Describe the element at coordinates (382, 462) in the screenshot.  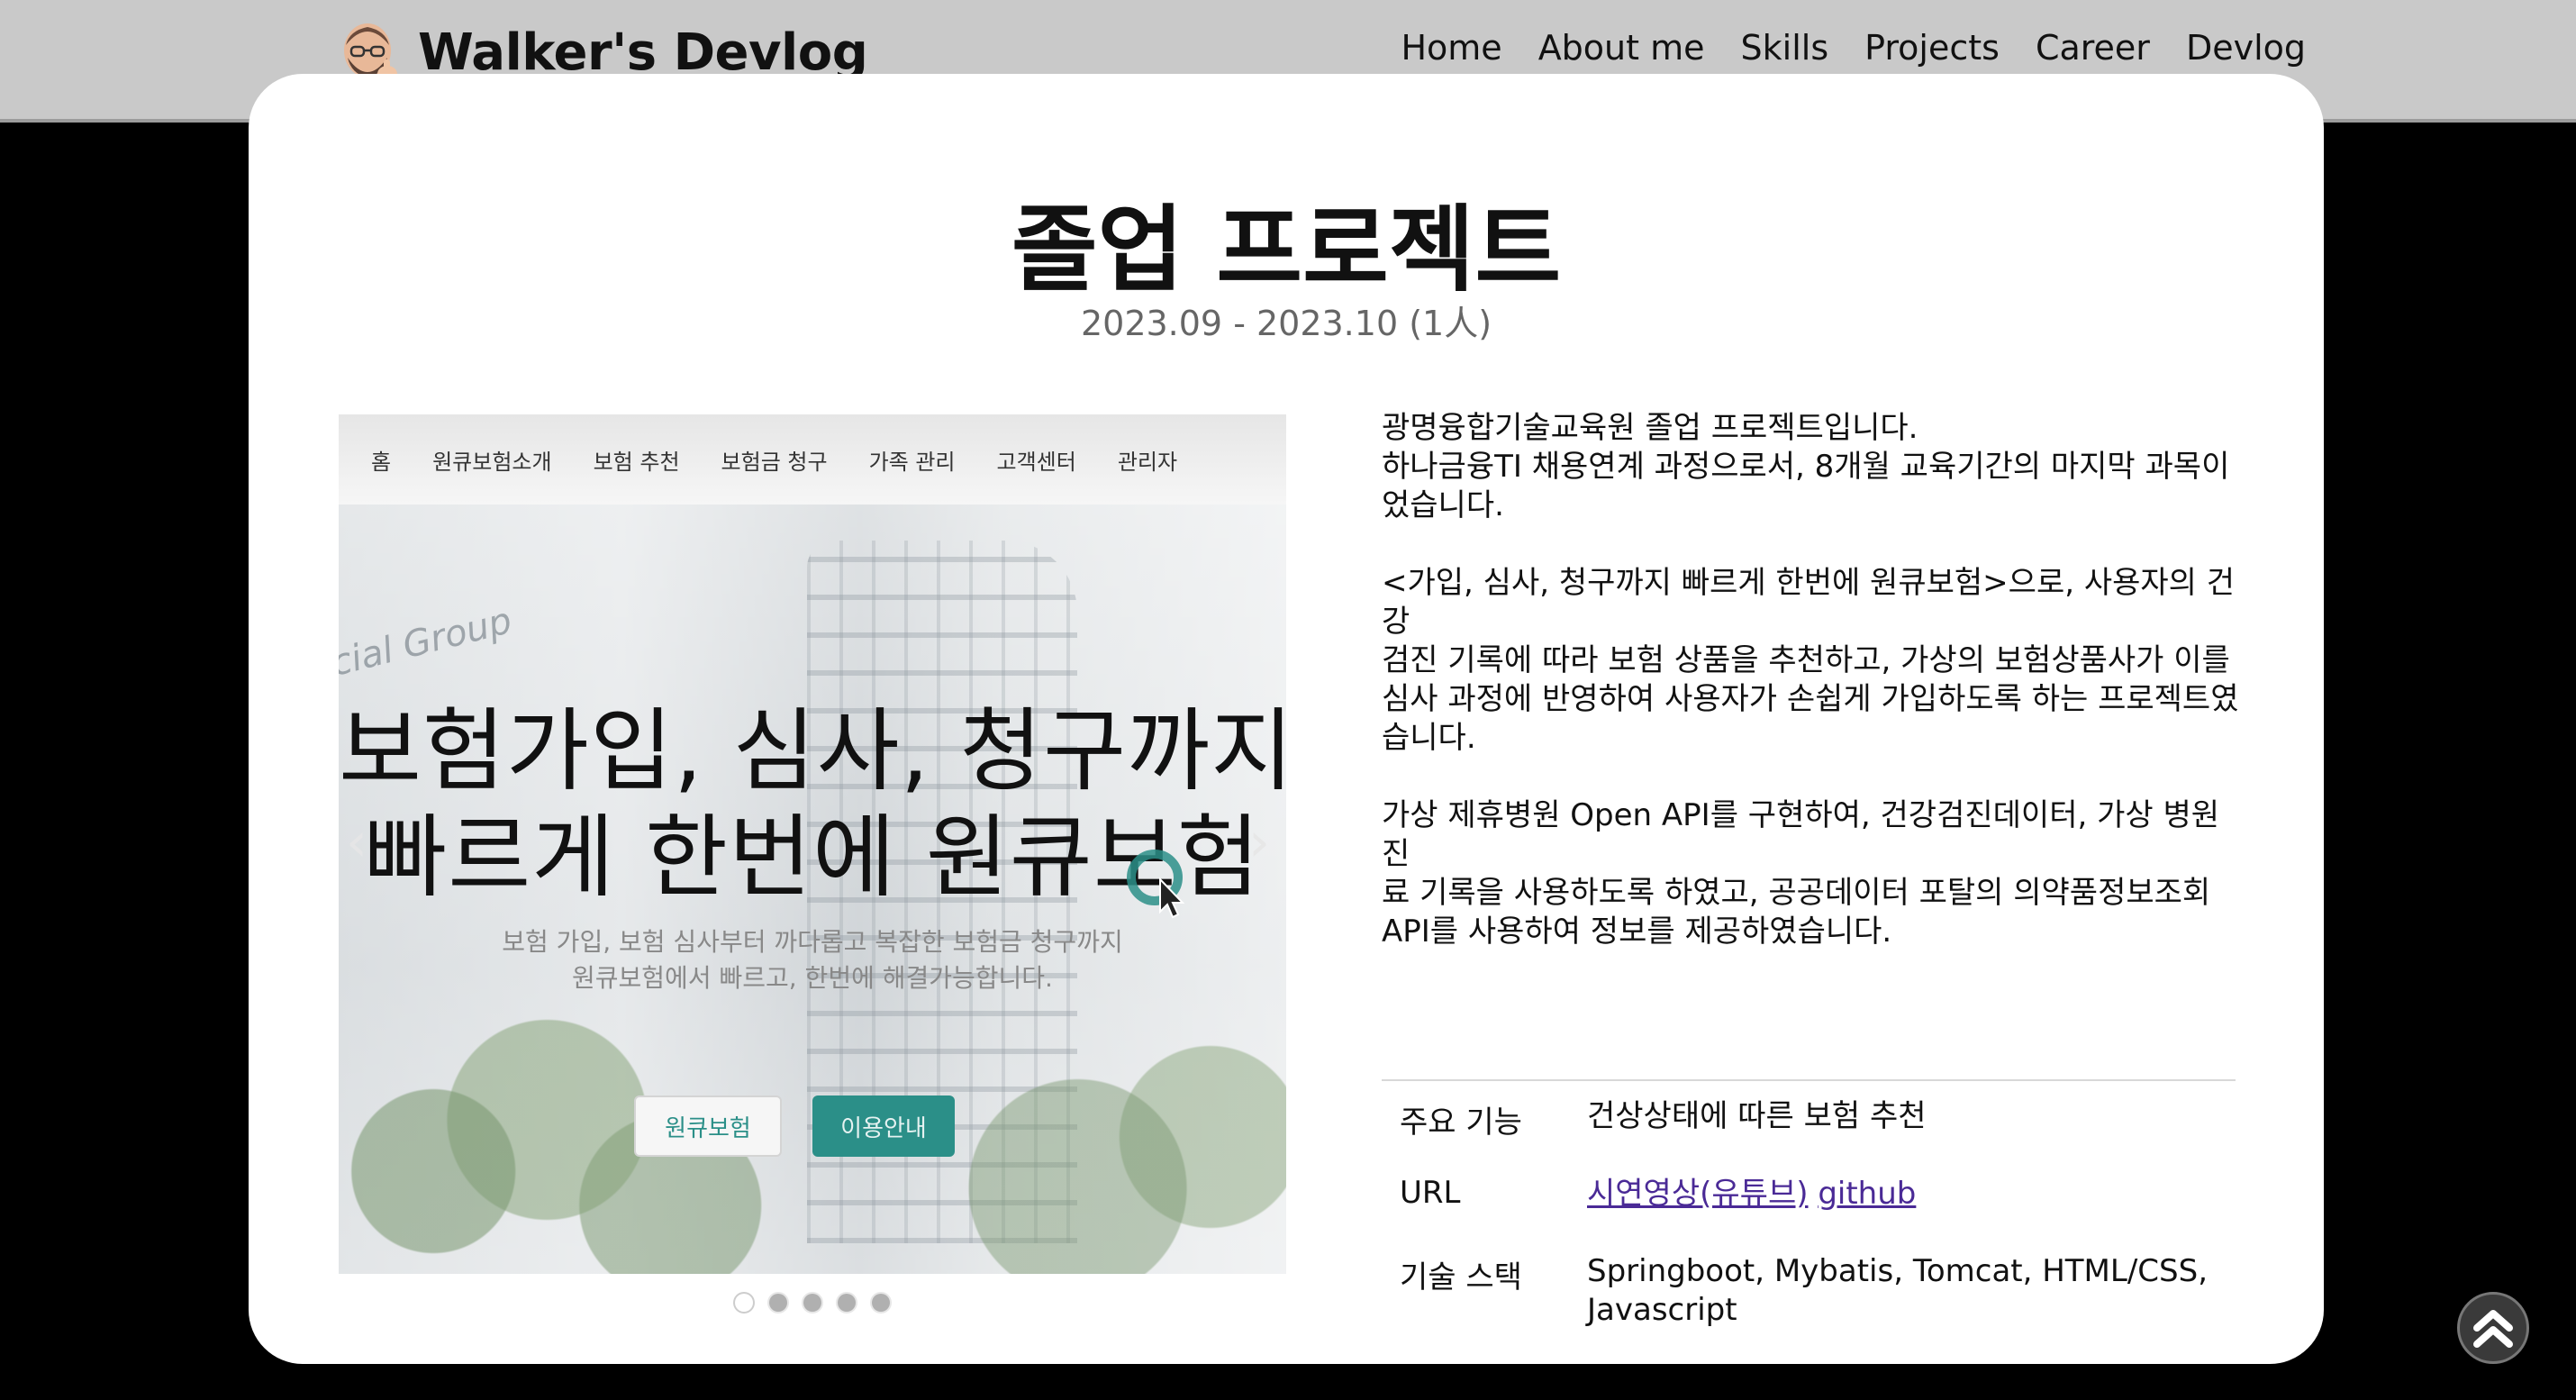
I see `screenshot-nav-item: 홈` at that location.